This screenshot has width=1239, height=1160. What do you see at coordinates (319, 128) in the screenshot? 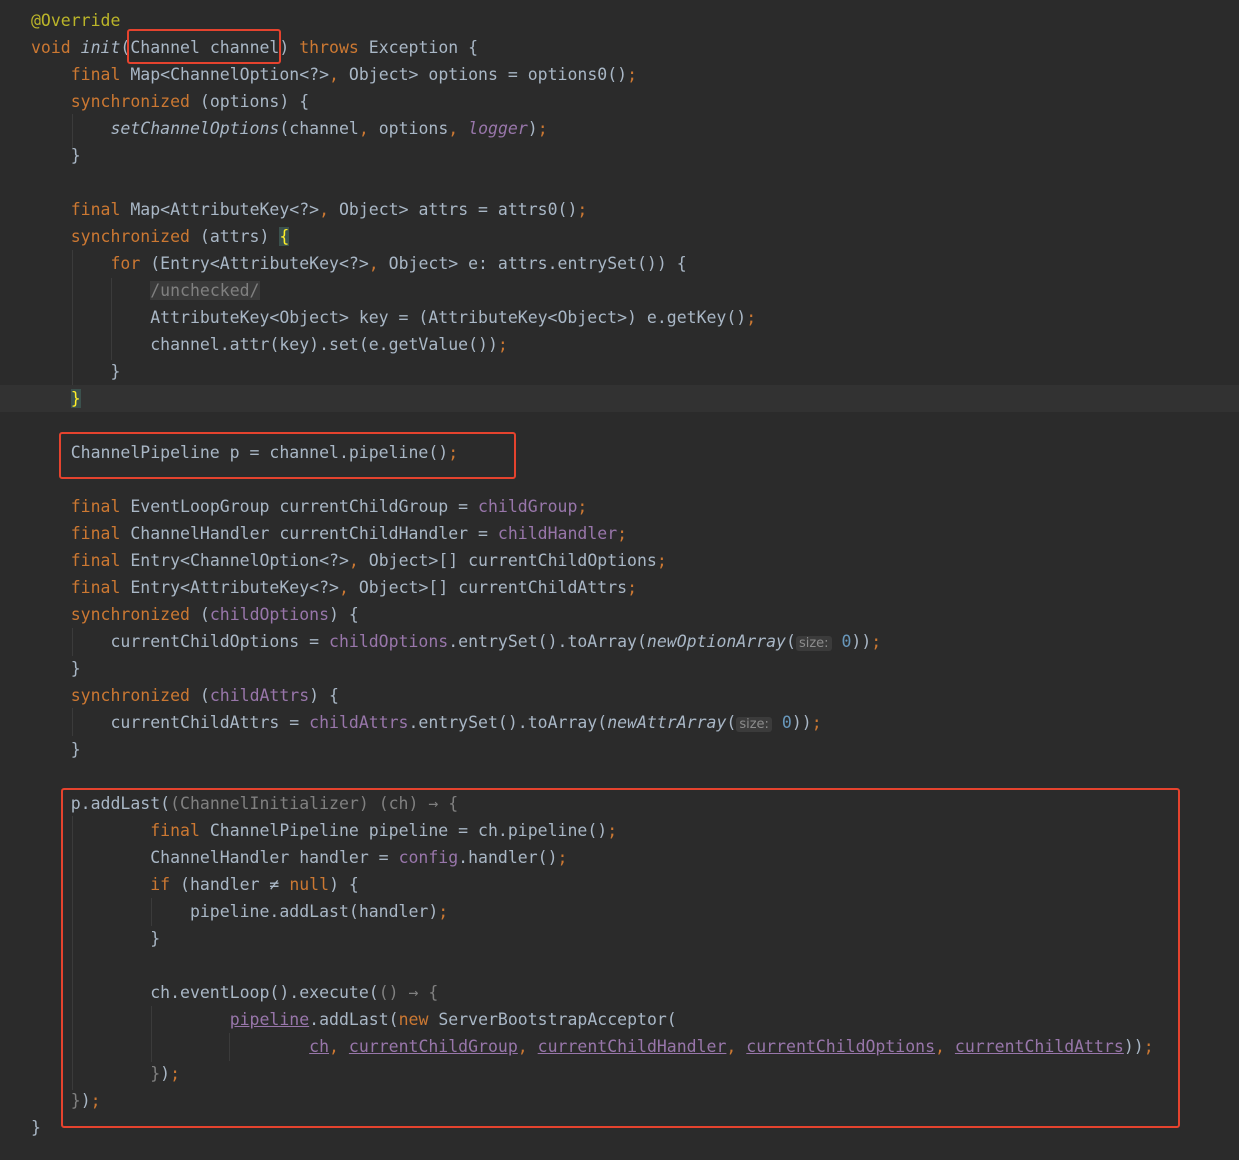
I see `code-token: (channel` at bounding box center [319, 128].